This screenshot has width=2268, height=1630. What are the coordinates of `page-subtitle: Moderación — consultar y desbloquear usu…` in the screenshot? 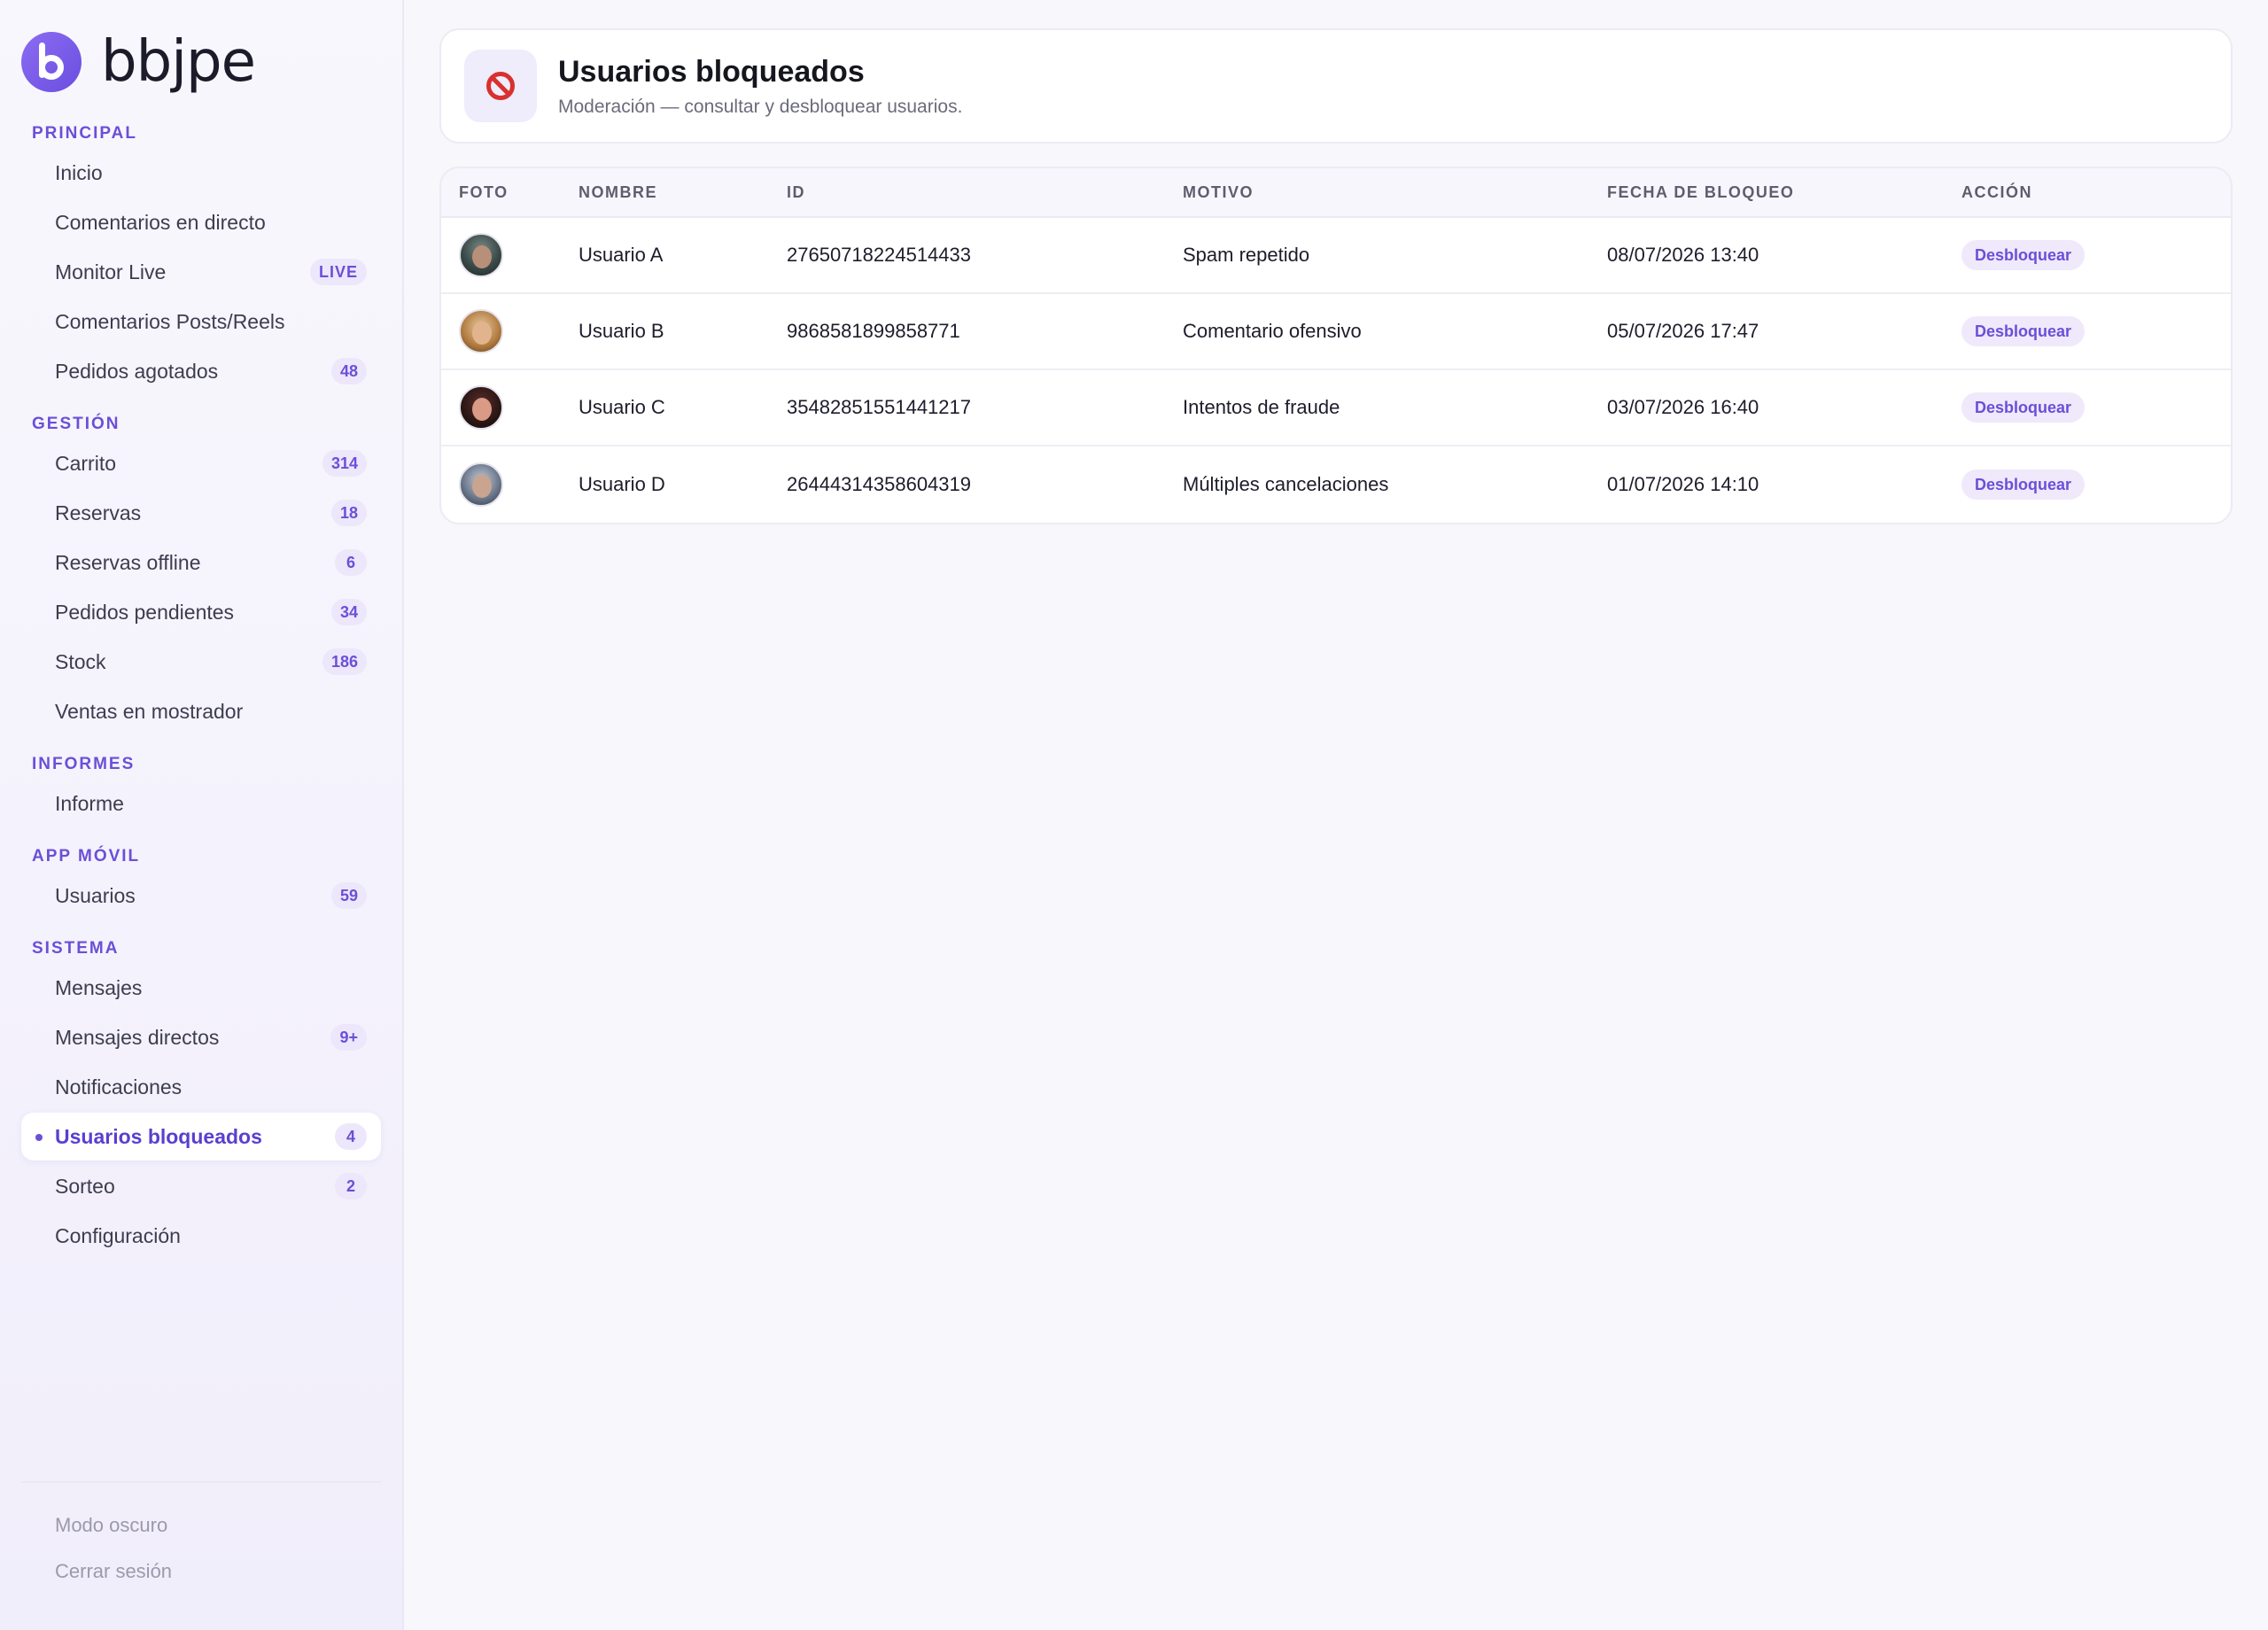 It's located at (760, 106).